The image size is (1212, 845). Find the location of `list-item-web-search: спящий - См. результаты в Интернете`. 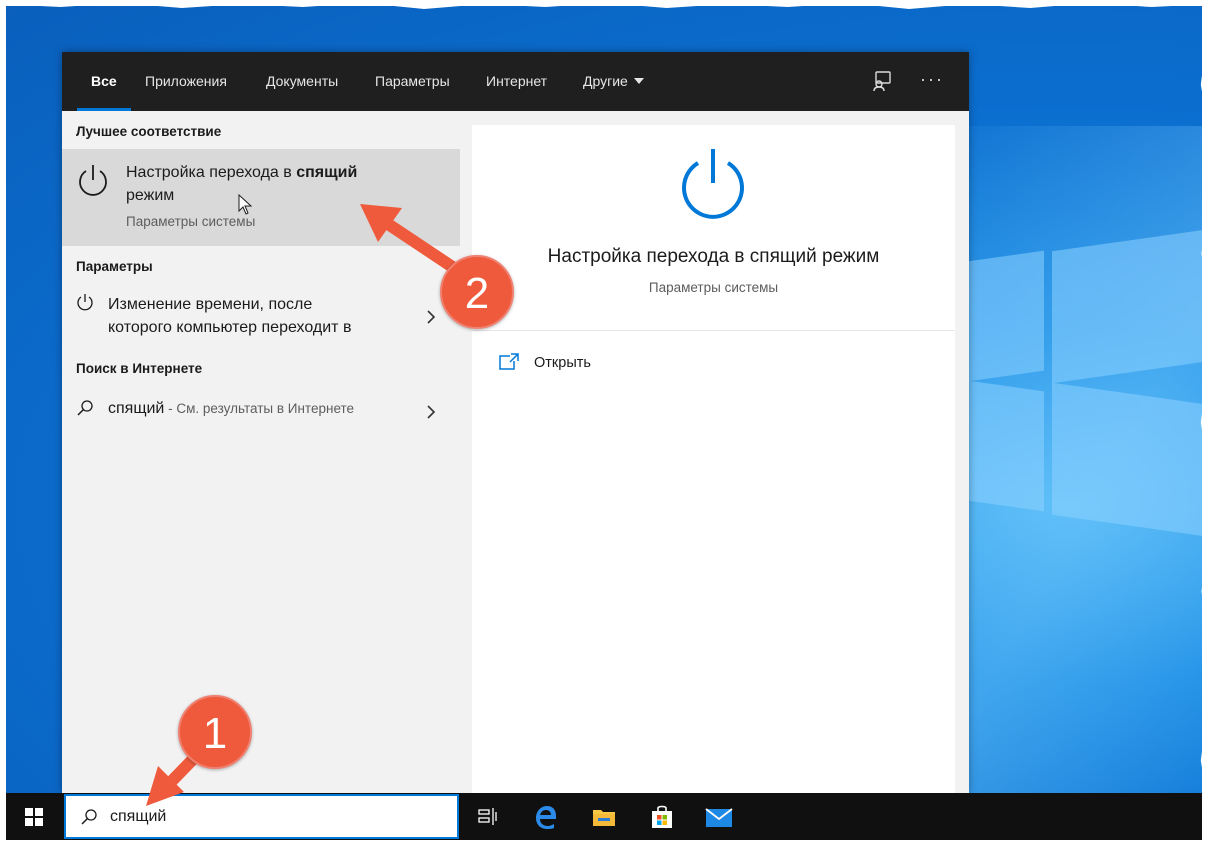

list-item-web-search: спящий - См. результаты в Интернете is located at coordinates (261, 410).